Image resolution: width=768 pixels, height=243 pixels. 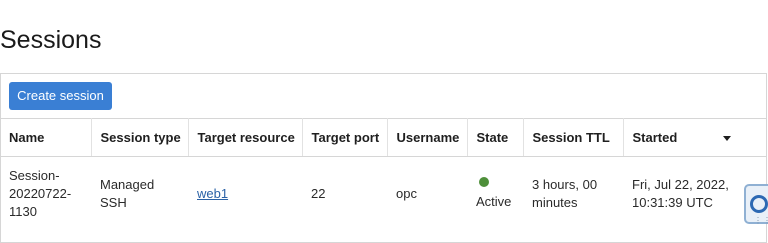 What do you see at coordinates (727, 139) in the screenshot?
I see `caret-down-icon` at bounding box center [727, 139].